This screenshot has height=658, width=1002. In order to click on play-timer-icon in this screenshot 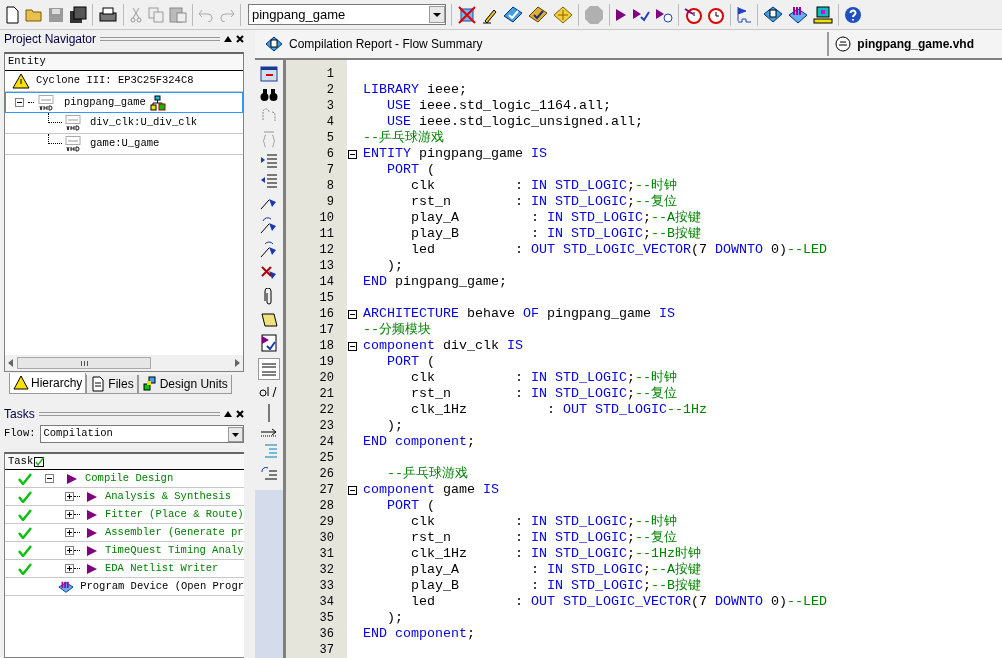, I will do `click(664, 14)`.